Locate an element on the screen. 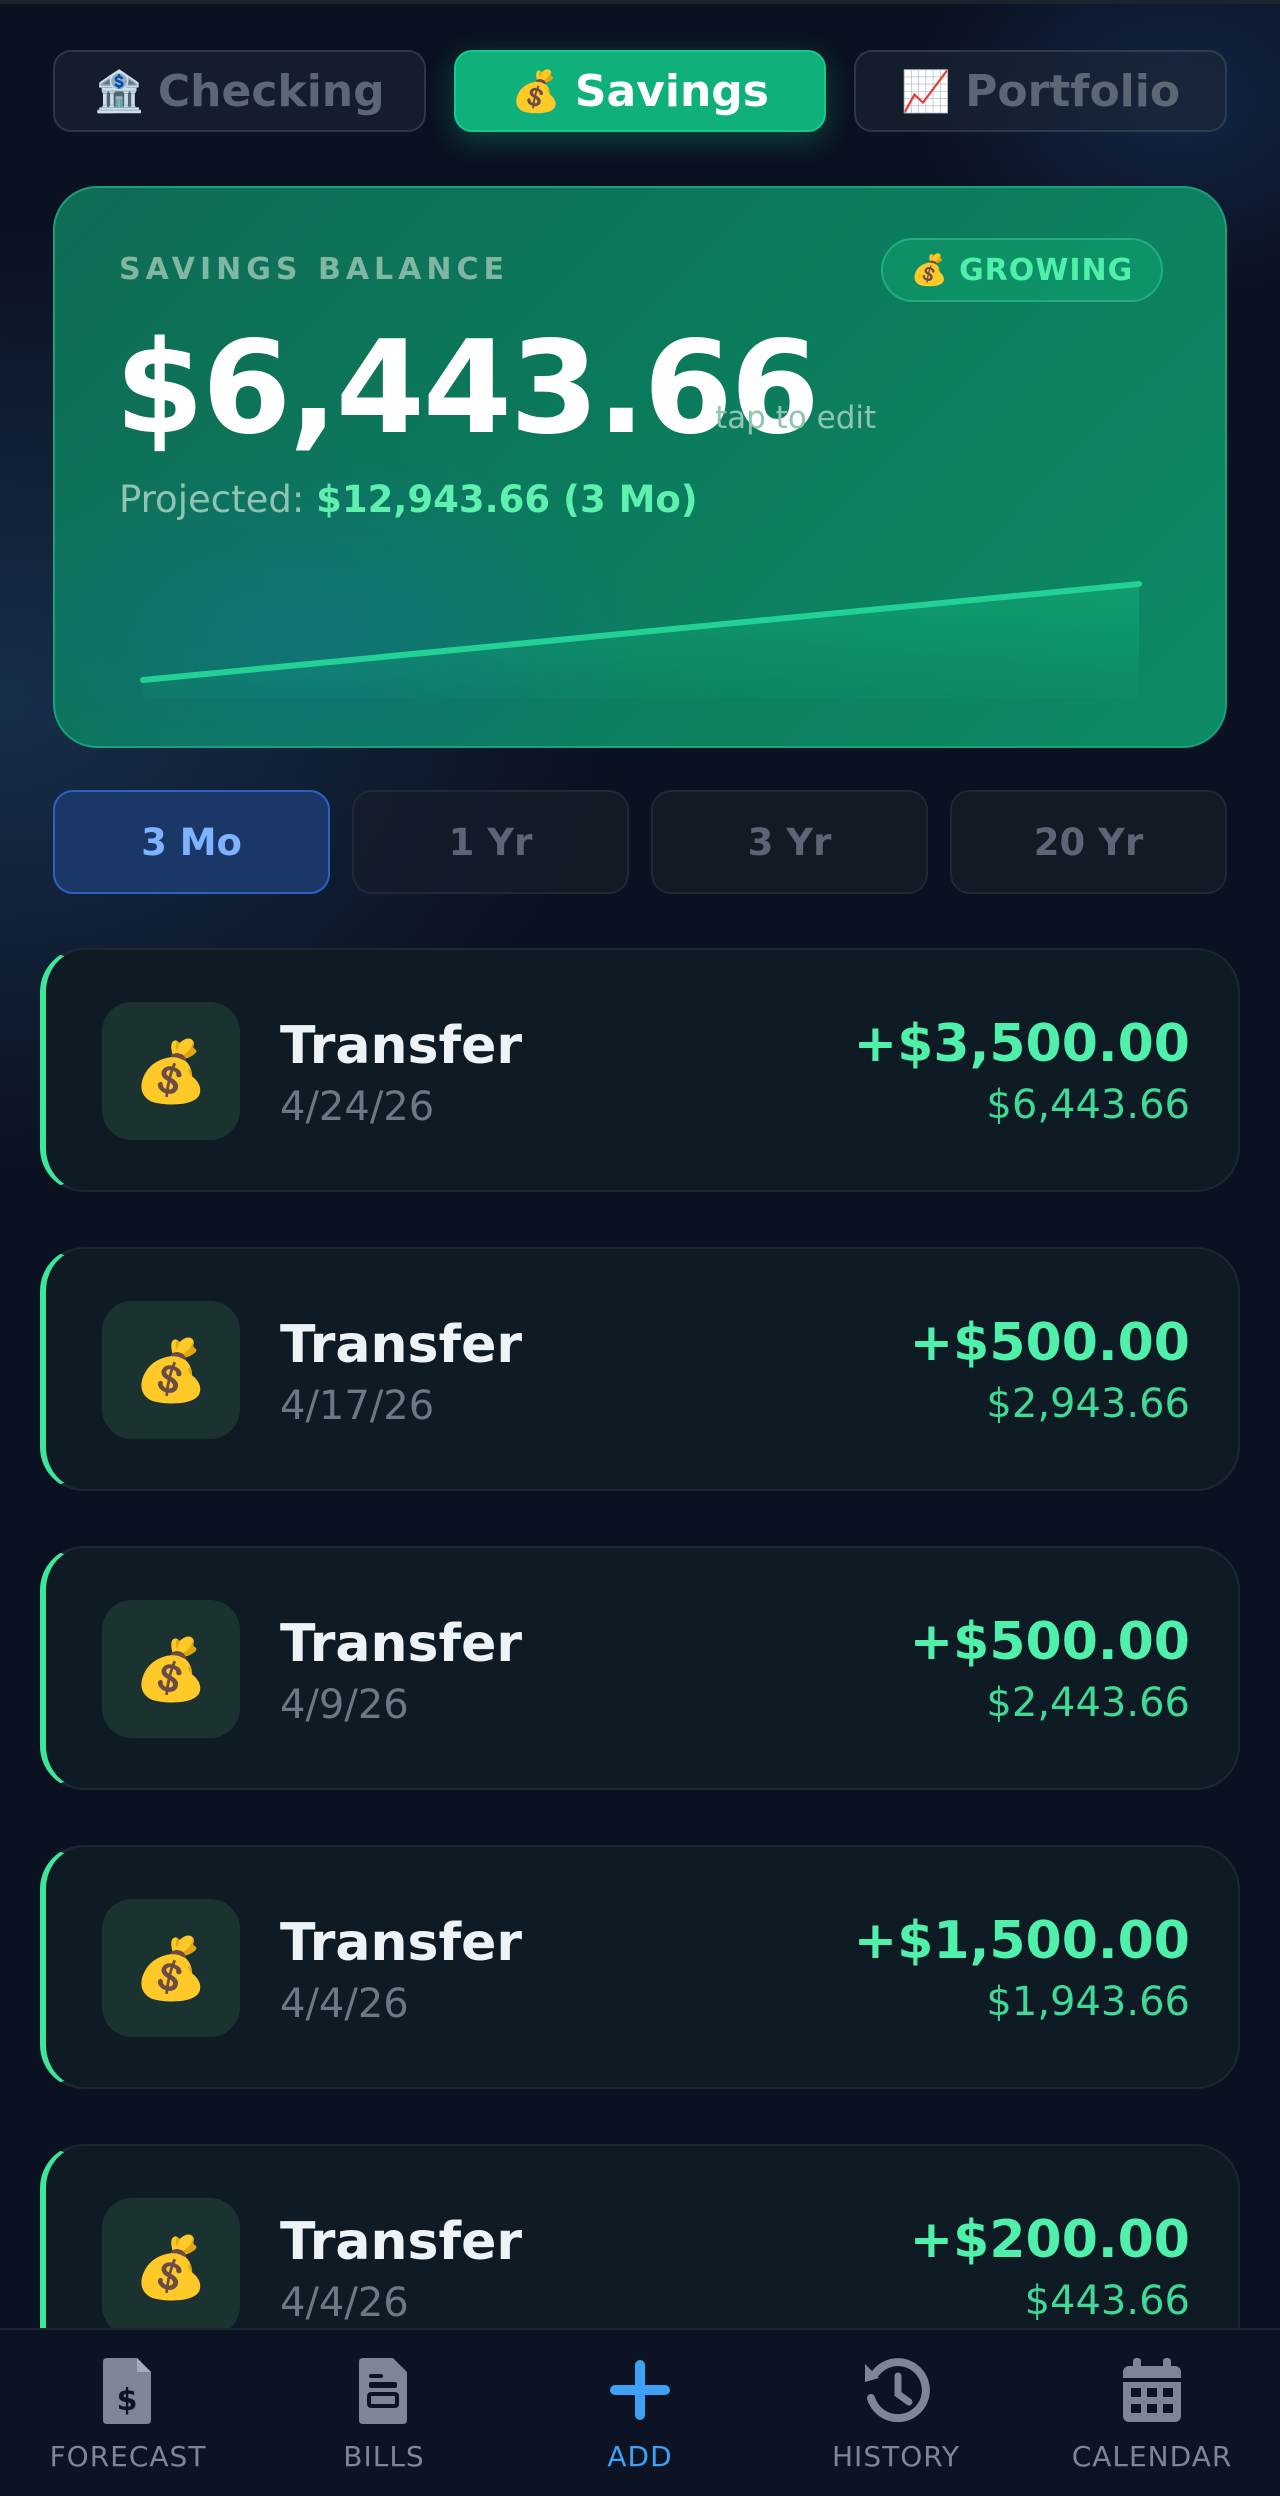 This screenshot has width=1280, height=2496. status-bar-divider is located at coordinates (640, 2).